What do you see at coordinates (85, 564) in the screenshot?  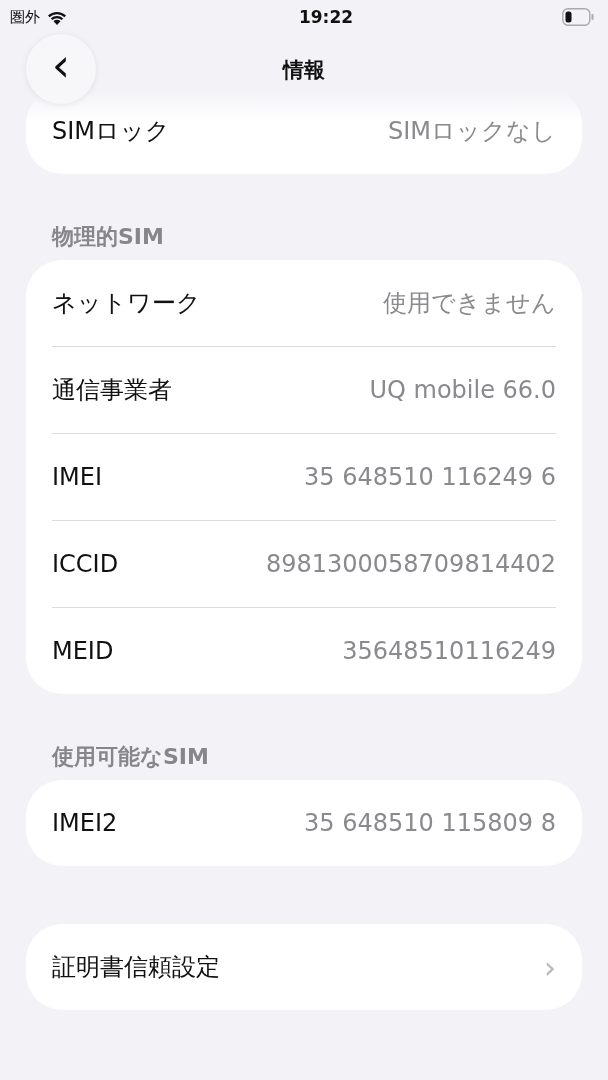 I see `row-label: ICCID` at bounding box center [85, 564].